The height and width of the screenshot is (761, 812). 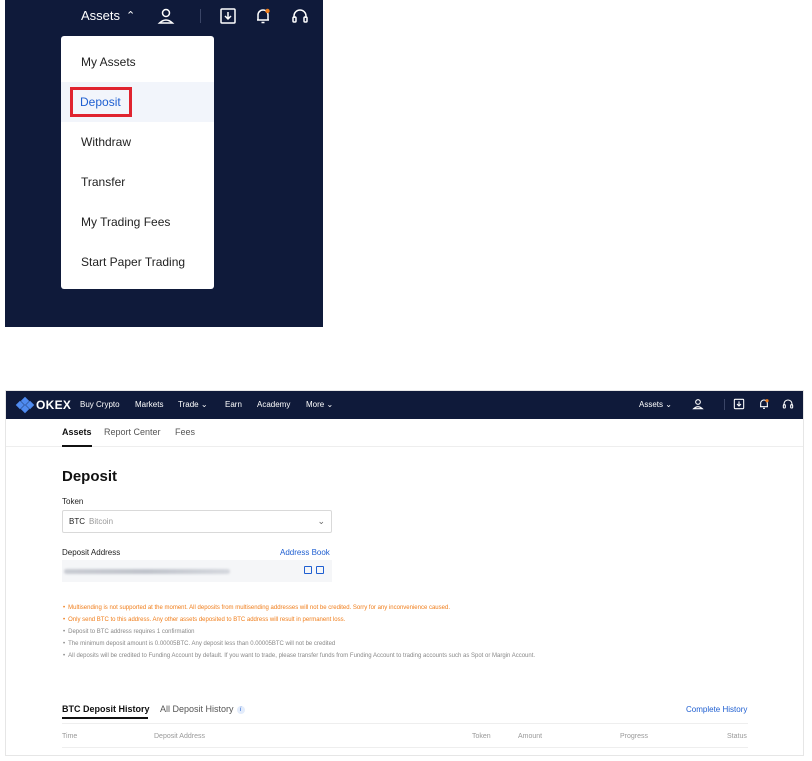 I want to click on token-select: BTC Bitcoin ⌄, so click(x=197, y=521).